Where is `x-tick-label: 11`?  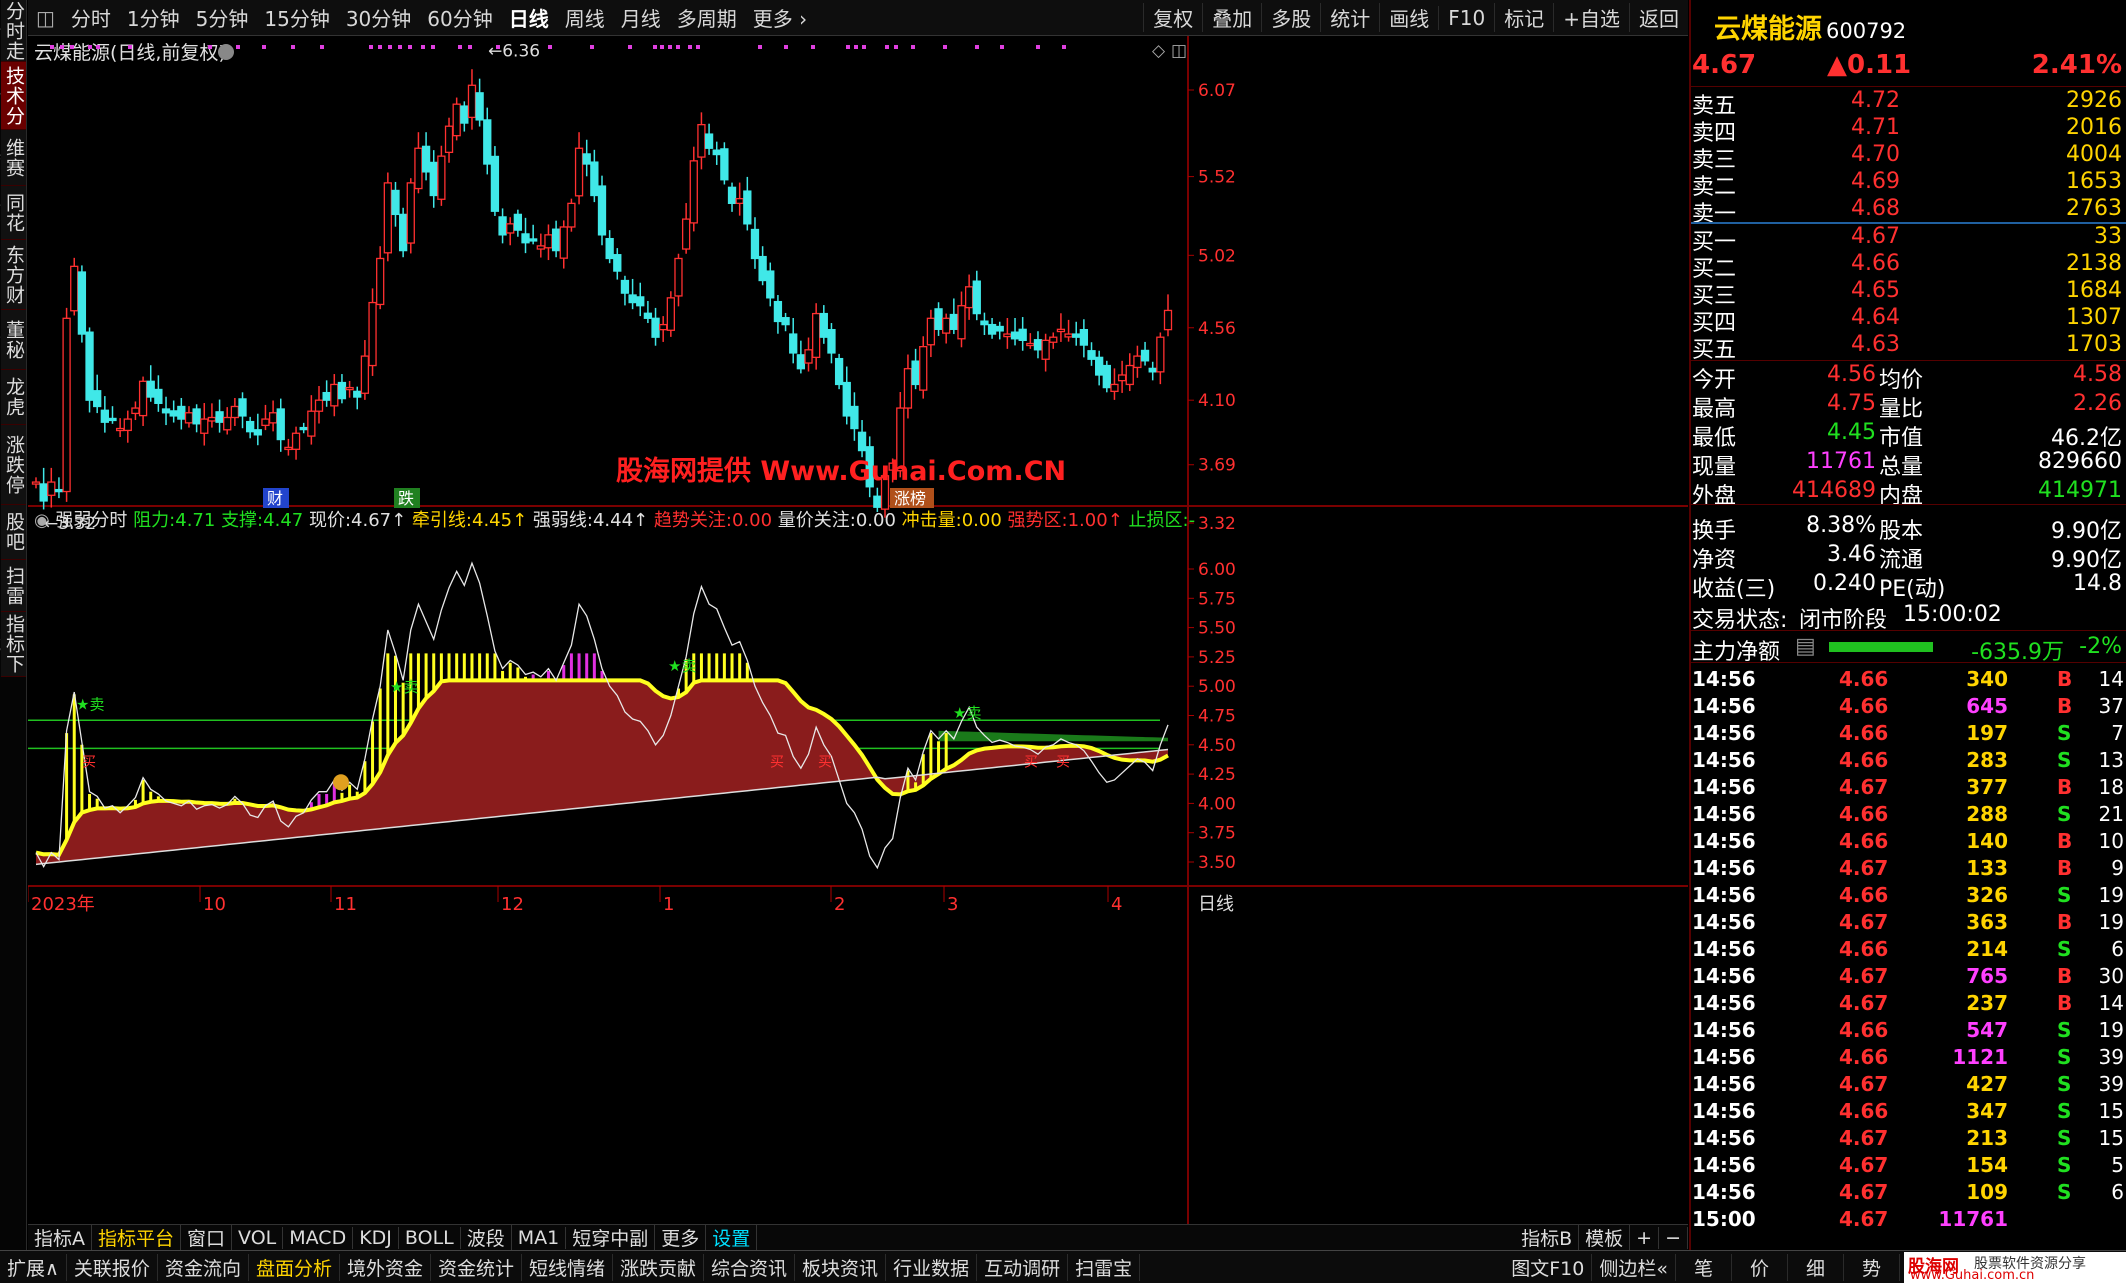 x-tick-label: 11 is located at coordinates (345, 904).